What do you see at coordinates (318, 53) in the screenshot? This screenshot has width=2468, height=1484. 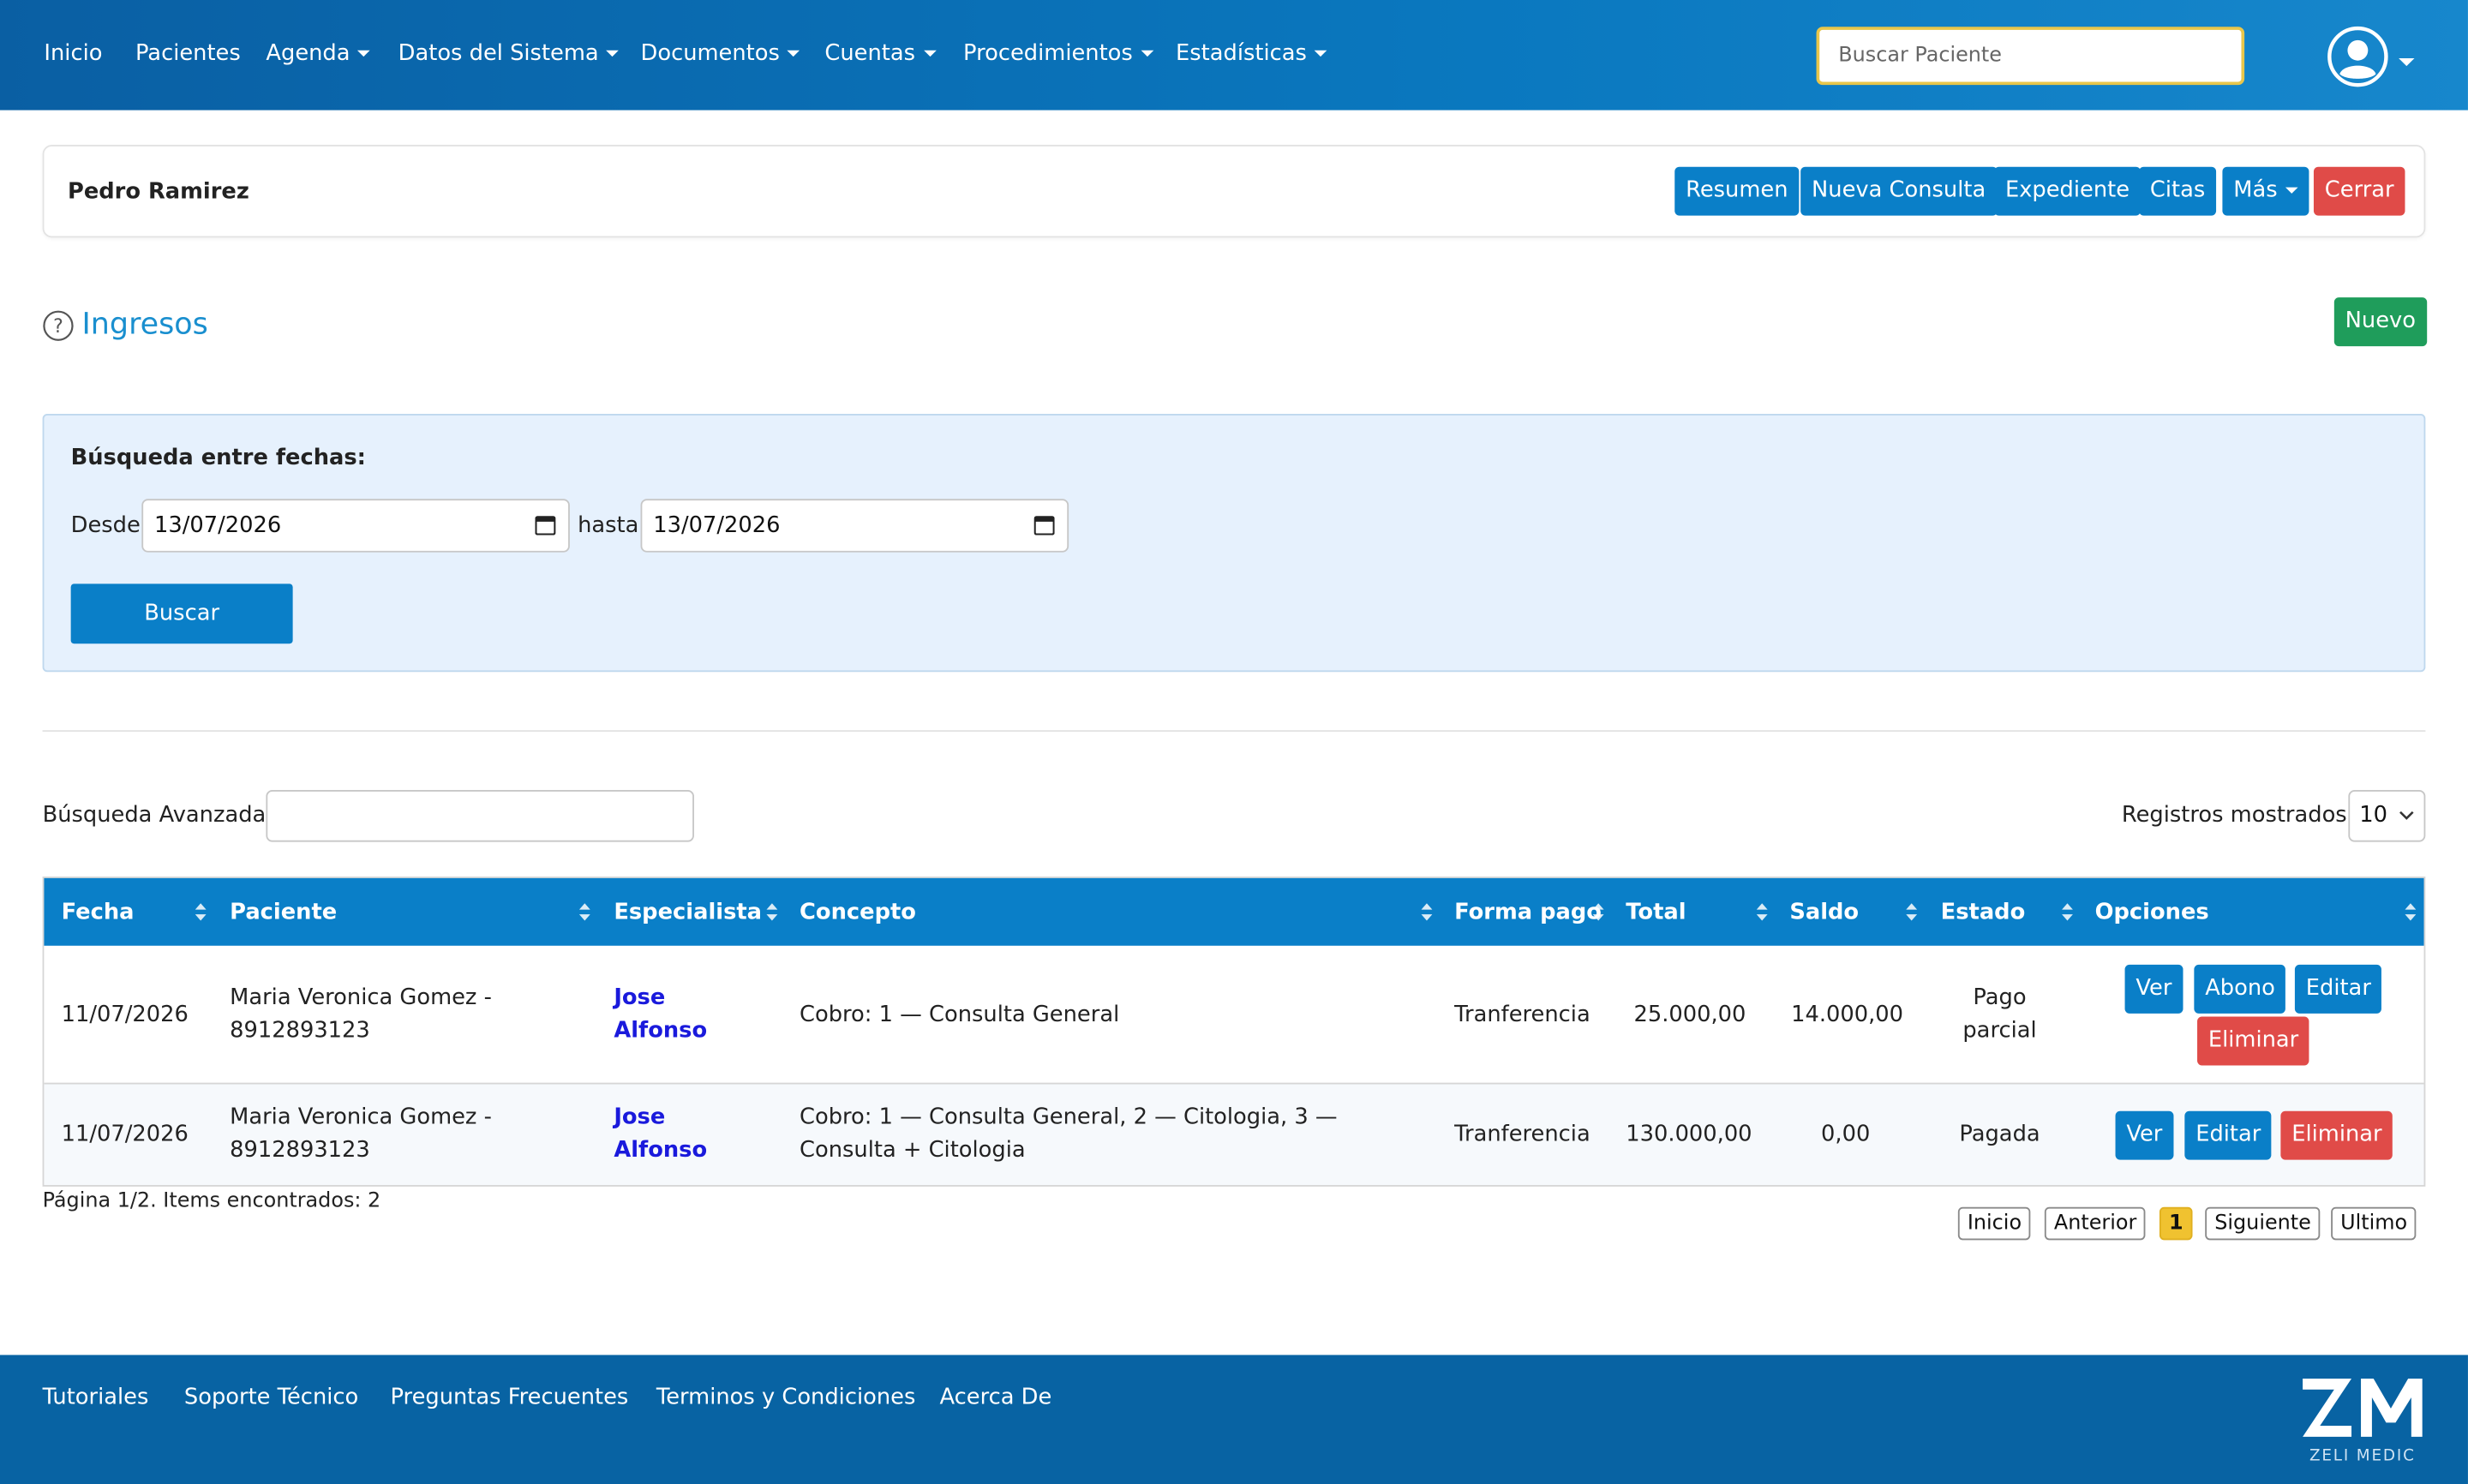 I see `nav-agenda: Agenda` at bounding box center [318, 53].